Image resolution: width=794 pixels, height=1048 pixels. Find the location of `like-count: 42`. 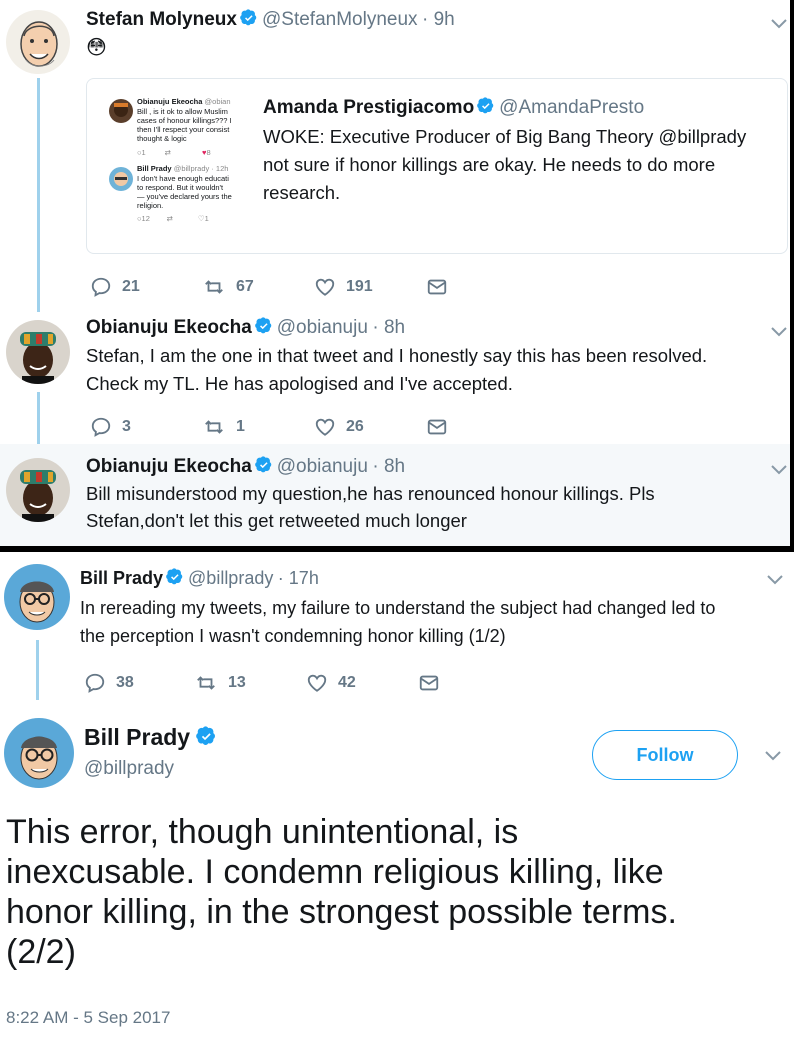

like-count: 42 is located at coordinates (347, 682).